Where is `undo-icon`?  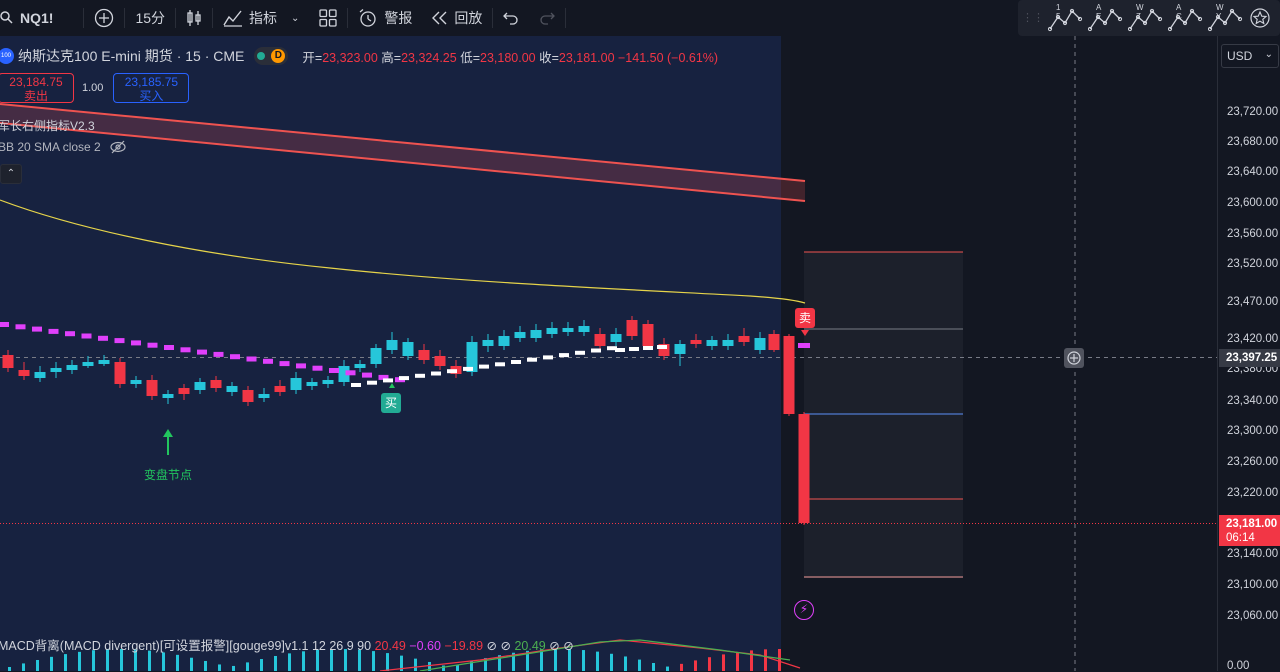 undo-icon is located at coordinates (511, 18).